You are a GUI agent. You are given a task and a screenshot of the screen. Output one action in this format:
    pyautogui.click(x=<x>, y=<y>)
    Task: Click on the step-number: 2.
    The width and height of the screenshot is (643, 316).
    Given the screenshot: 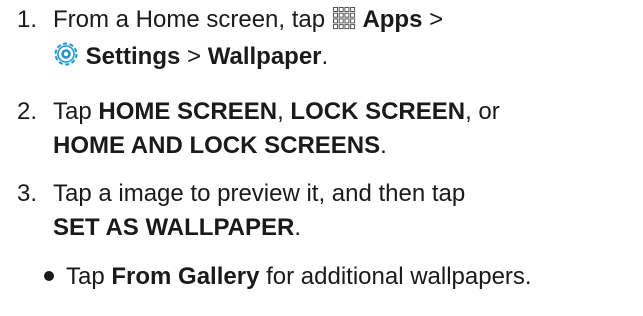 What is the action you would take?
    pyautogui.click(x=27, y=111)
    